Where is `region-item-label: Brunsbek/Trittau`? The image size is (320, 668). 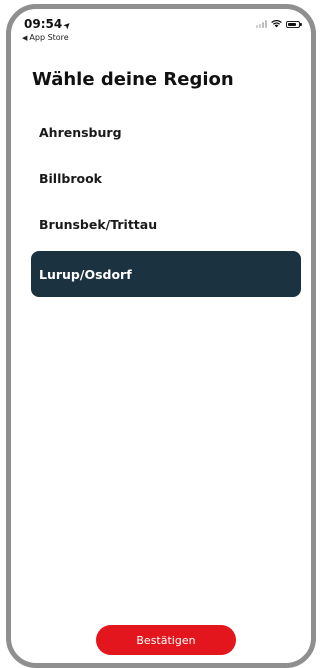 region-item-label: Brunsbek/Trittau is located at coordinates (98, 224).